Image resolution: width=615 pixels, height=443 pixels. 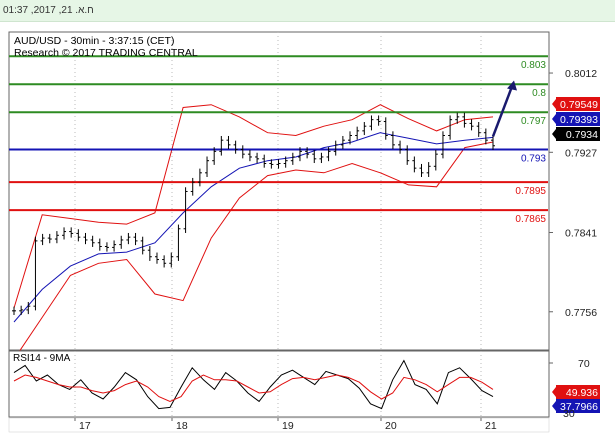 I want to click on time-tick-label: 20, so click(x=391, y=426).